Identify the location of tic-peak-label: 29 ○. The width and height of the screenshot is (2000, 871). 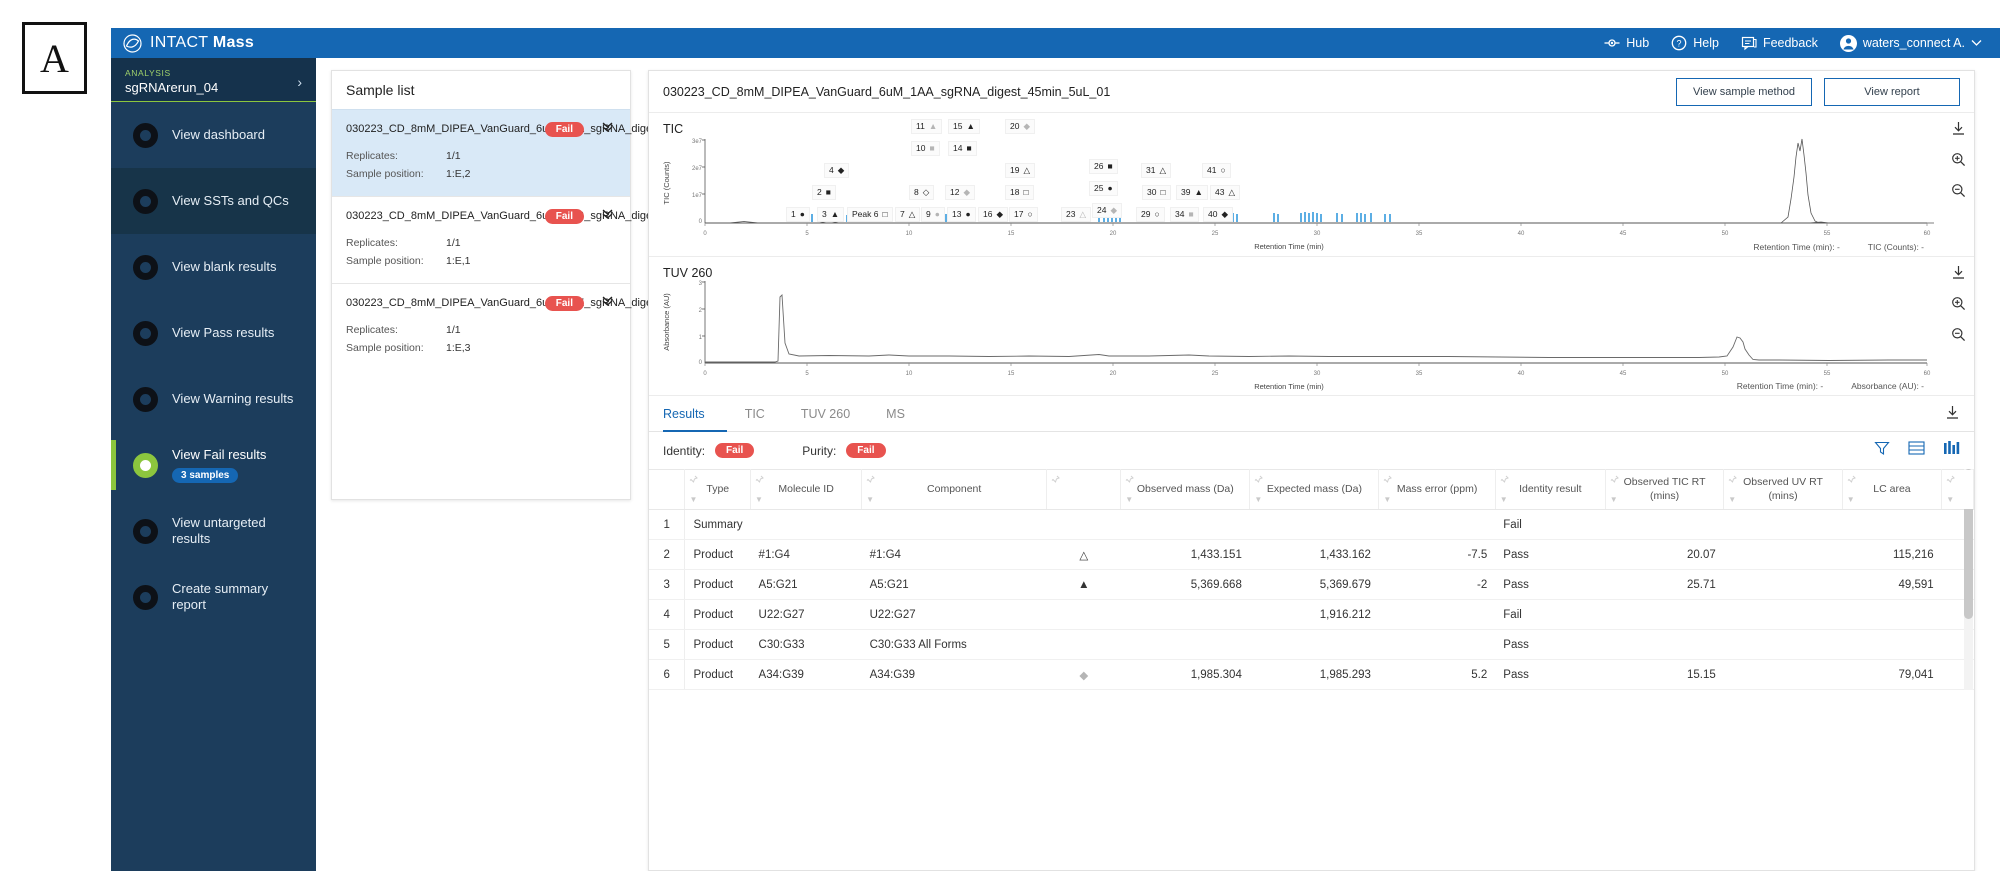
(1150, 214).